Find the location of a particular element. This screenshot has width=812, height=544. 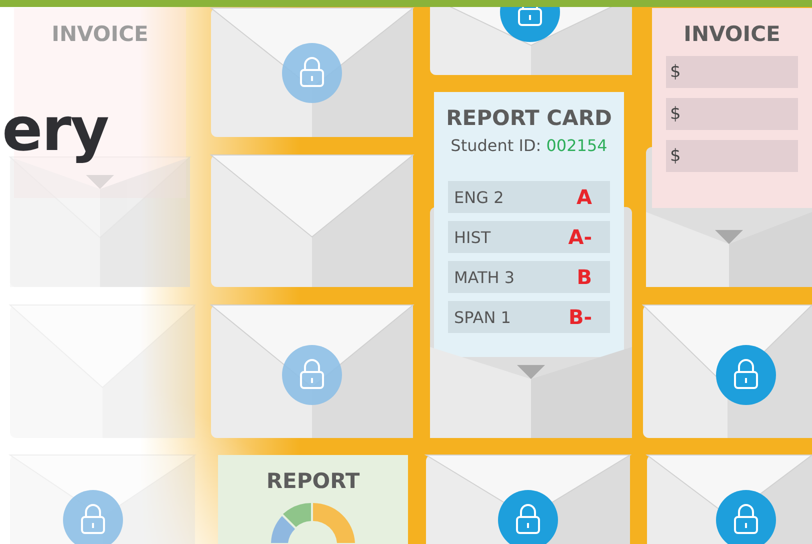

subject-label: MATH 3 is located at coordinates (484, 277).